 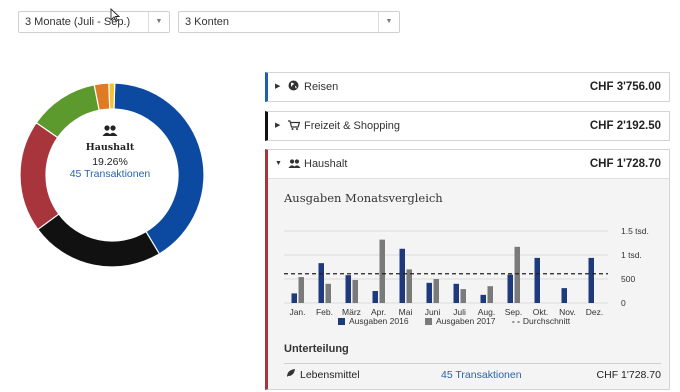 What do you see at coordinates (363, 198) in the screenshot?
I see `chart-title: Ausgaben Monatsvergleich` at bounding box center [363, 198].